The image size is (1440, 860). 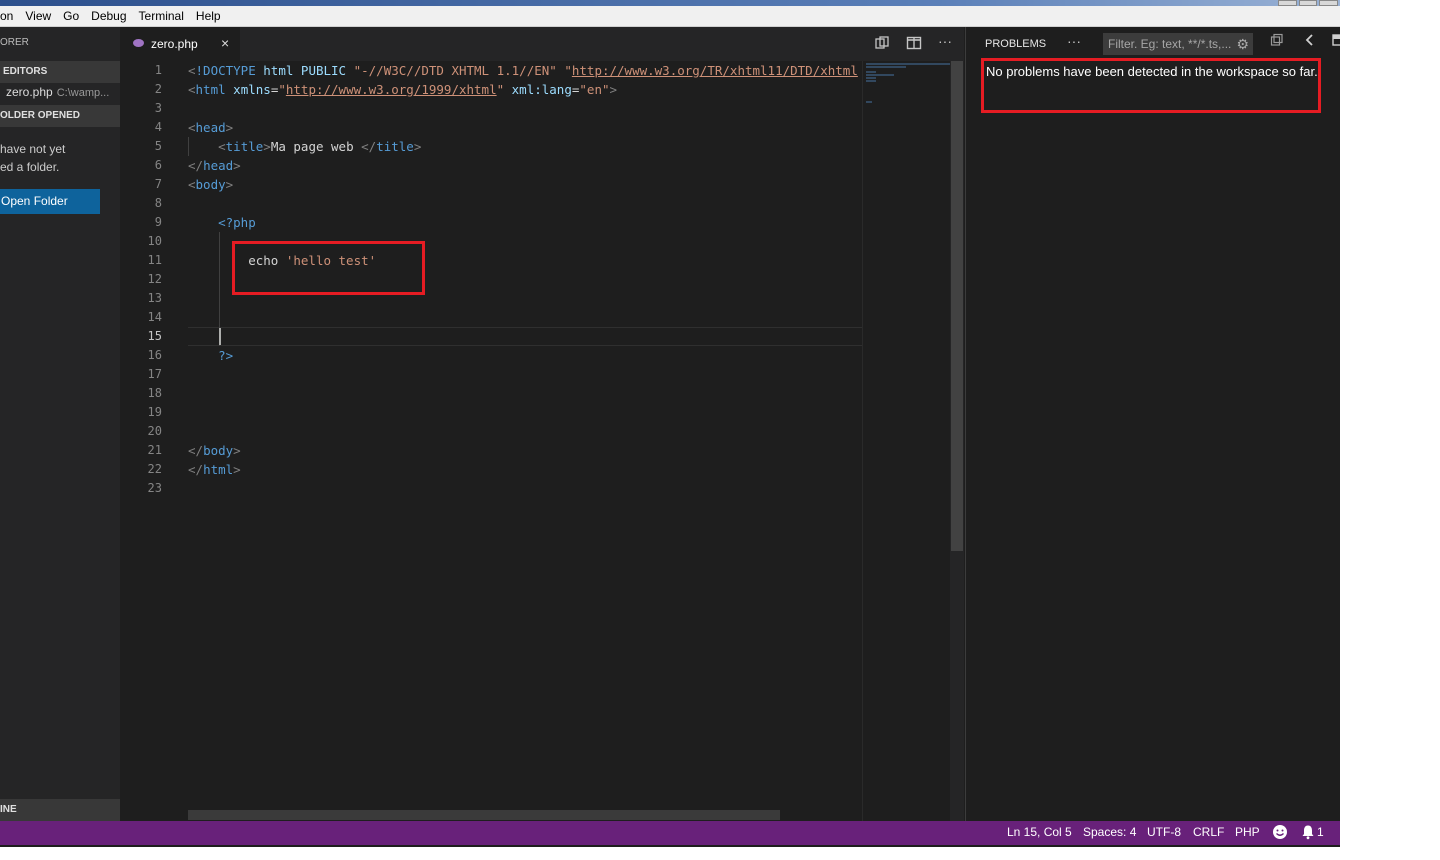 What do you see at coordinates (154, 317) in the screenshot?
I see `line-number: 14` at bounding box center [154, 317].